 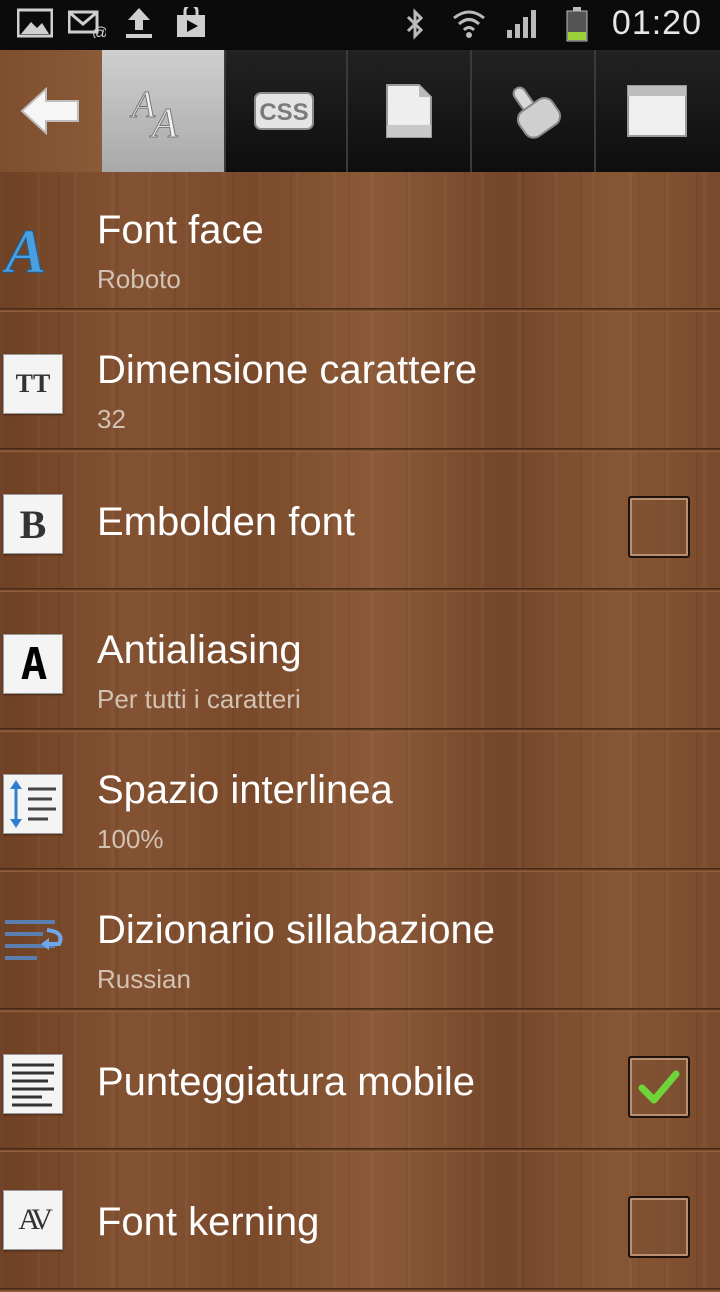 What do you see at coordinates (659, 527) in the screenshot?
I see `embolden-checkbox` at bounding box center [659, 527].